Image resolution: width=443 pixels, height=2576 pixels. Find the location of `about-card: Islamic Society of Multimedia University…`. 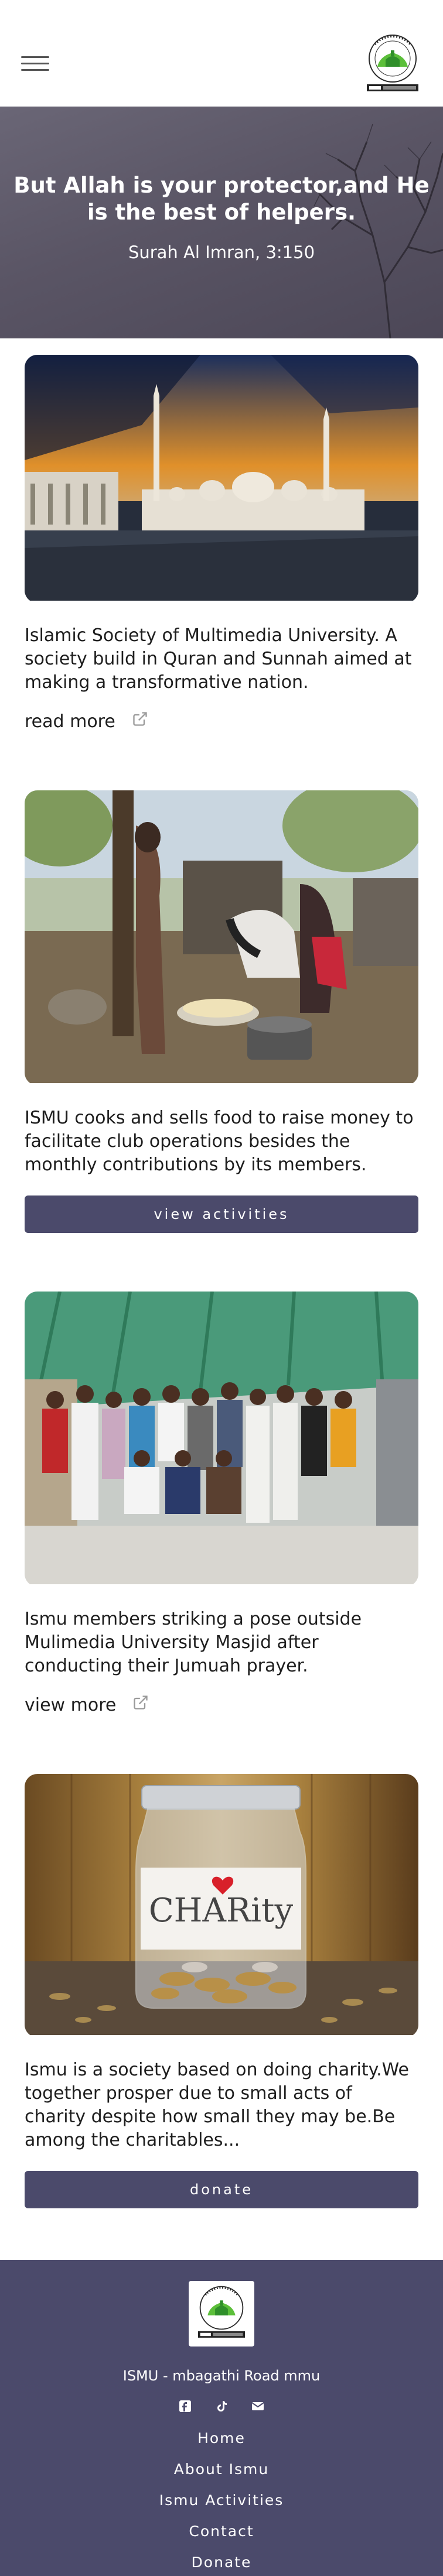

about-card: Islamic Society of Multimedia University… is located at coordinates (221, 535).